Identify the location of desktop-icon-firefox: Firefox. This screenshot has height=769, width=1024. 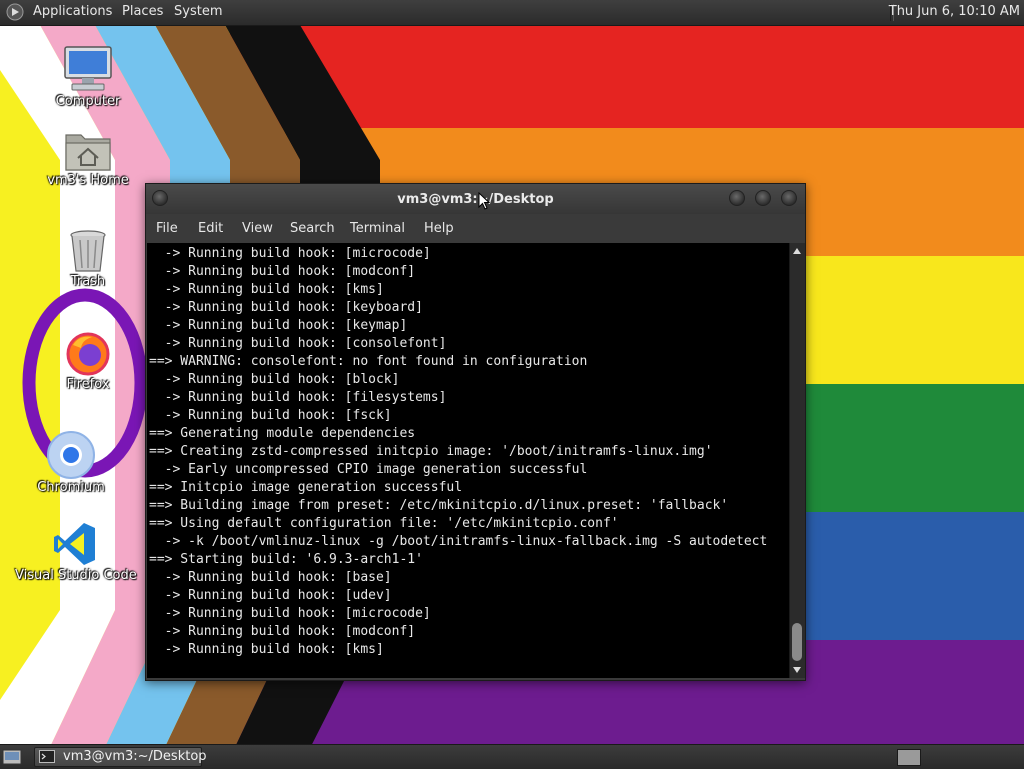
(88, 361).